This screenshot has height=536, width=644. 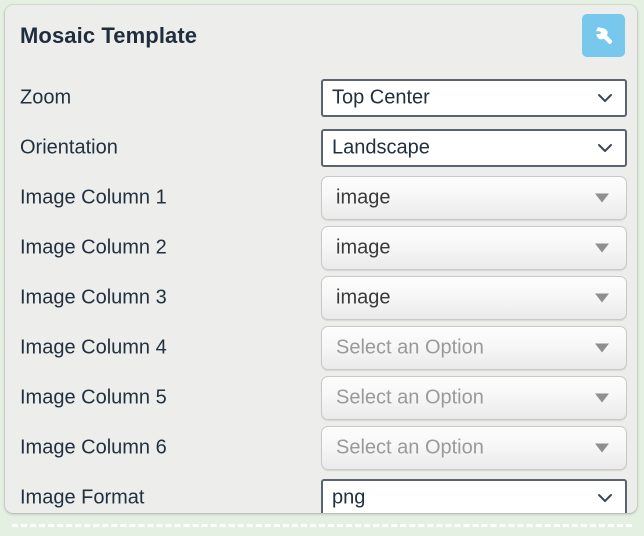 What do you see at coordinates (363, 297) in the screenshot?
I see `dropdown-value-image-column-3: image` at bounding box center [363, 297].